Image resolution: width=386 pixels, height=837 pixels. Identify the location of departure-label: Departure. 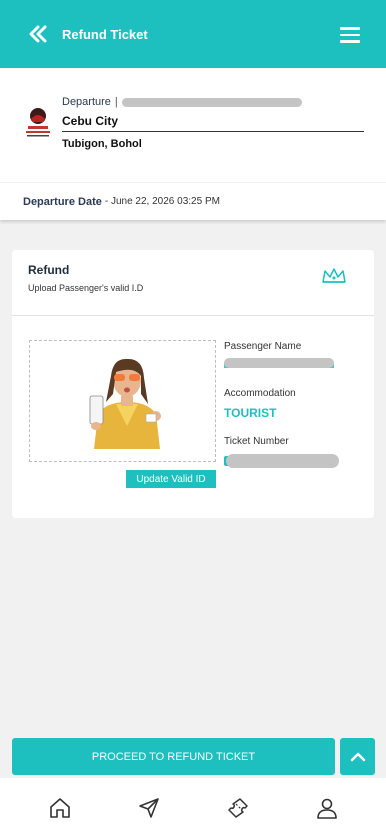
(86, 102).